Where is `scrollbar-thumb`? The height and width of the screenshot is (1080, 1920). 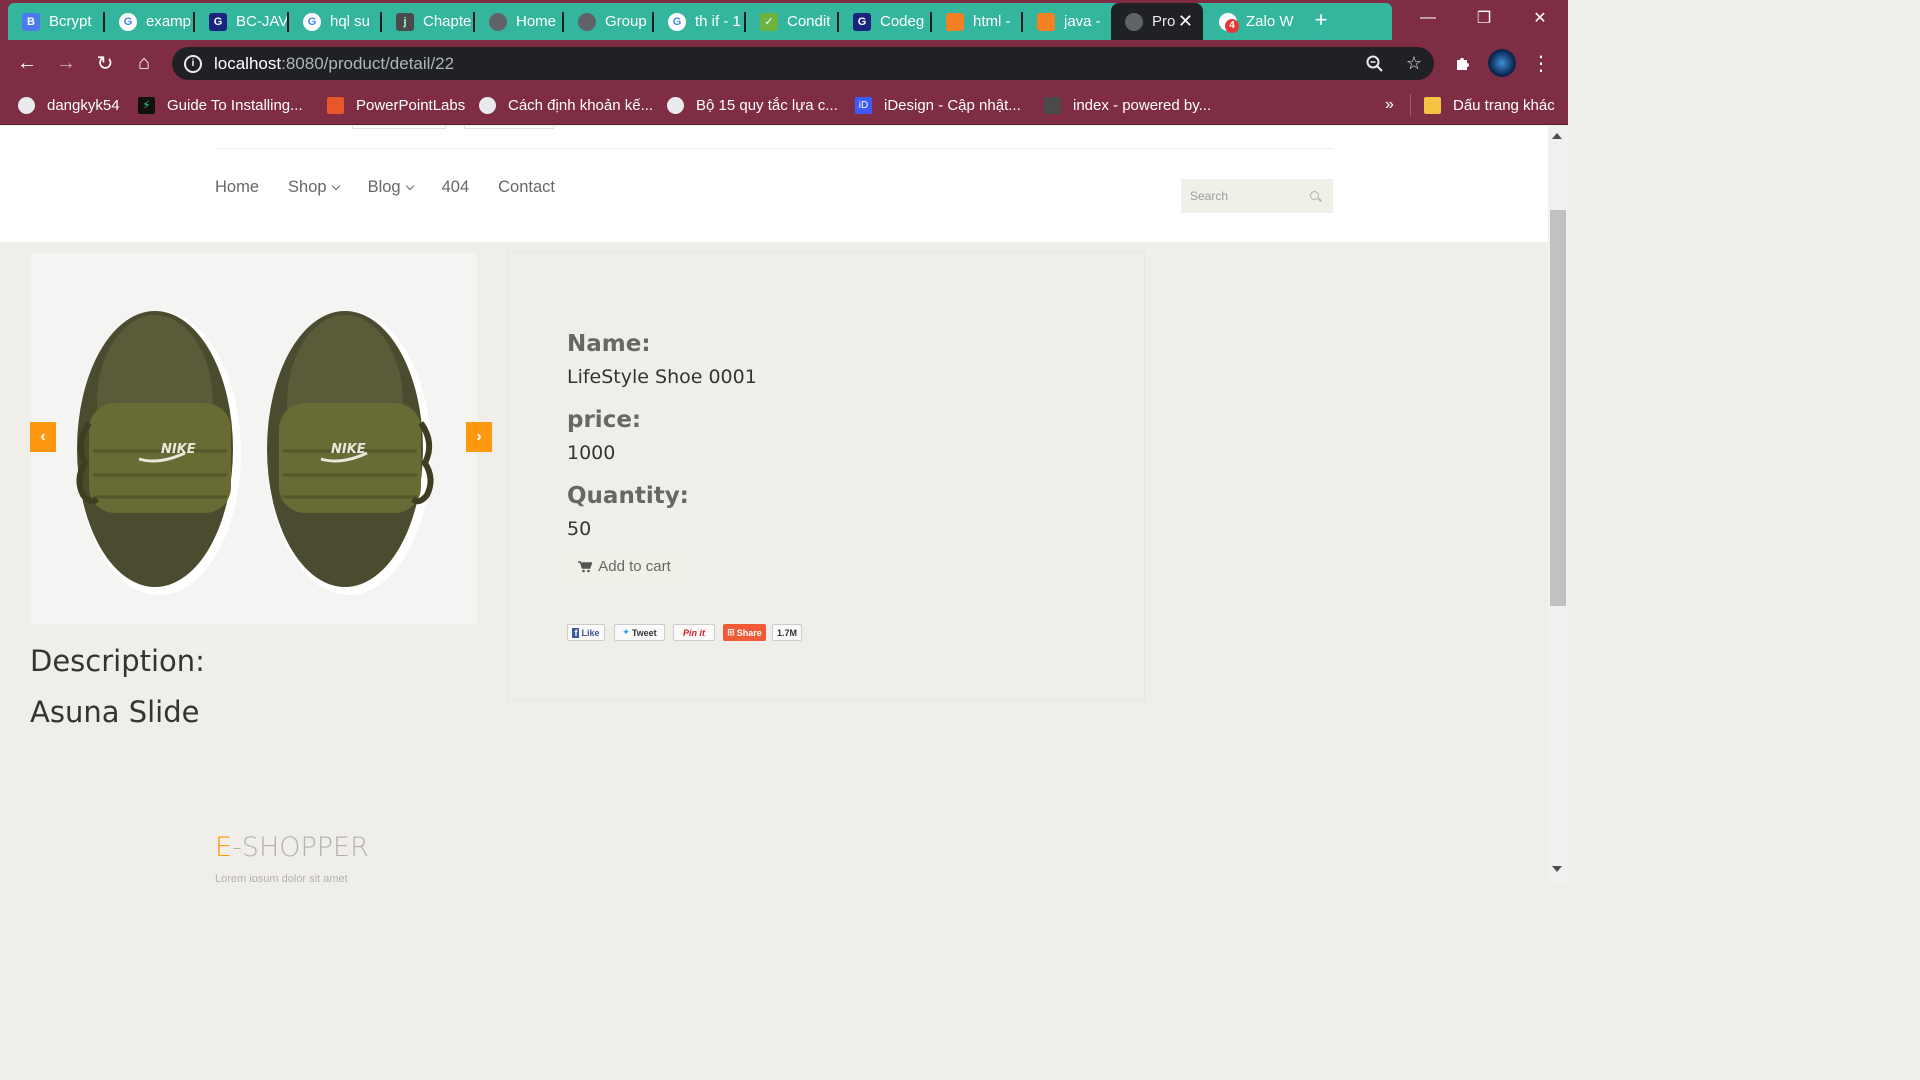 scrollbar-thumb is located at coordinates (1558, 408).